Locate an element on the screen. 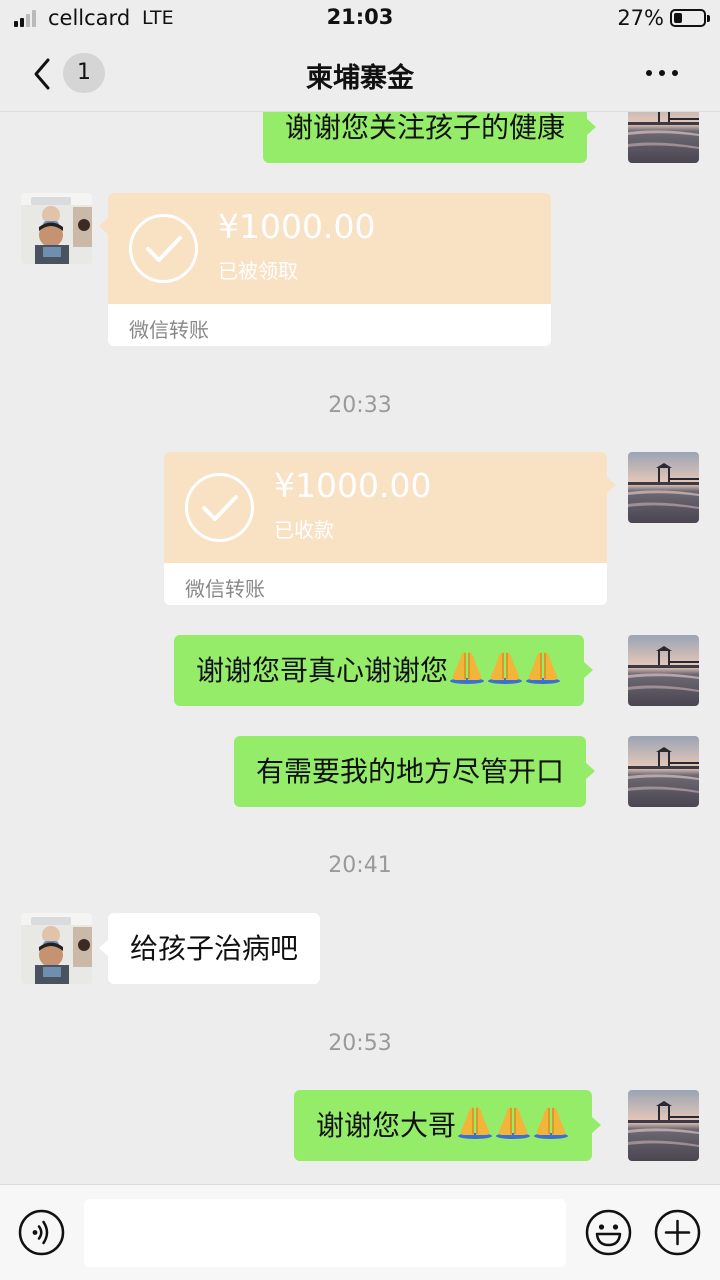 The height and width of the screenshot is (1280, 720). message-bubble-other: 给孩子治病吧 is located at coordinates (209, 948).